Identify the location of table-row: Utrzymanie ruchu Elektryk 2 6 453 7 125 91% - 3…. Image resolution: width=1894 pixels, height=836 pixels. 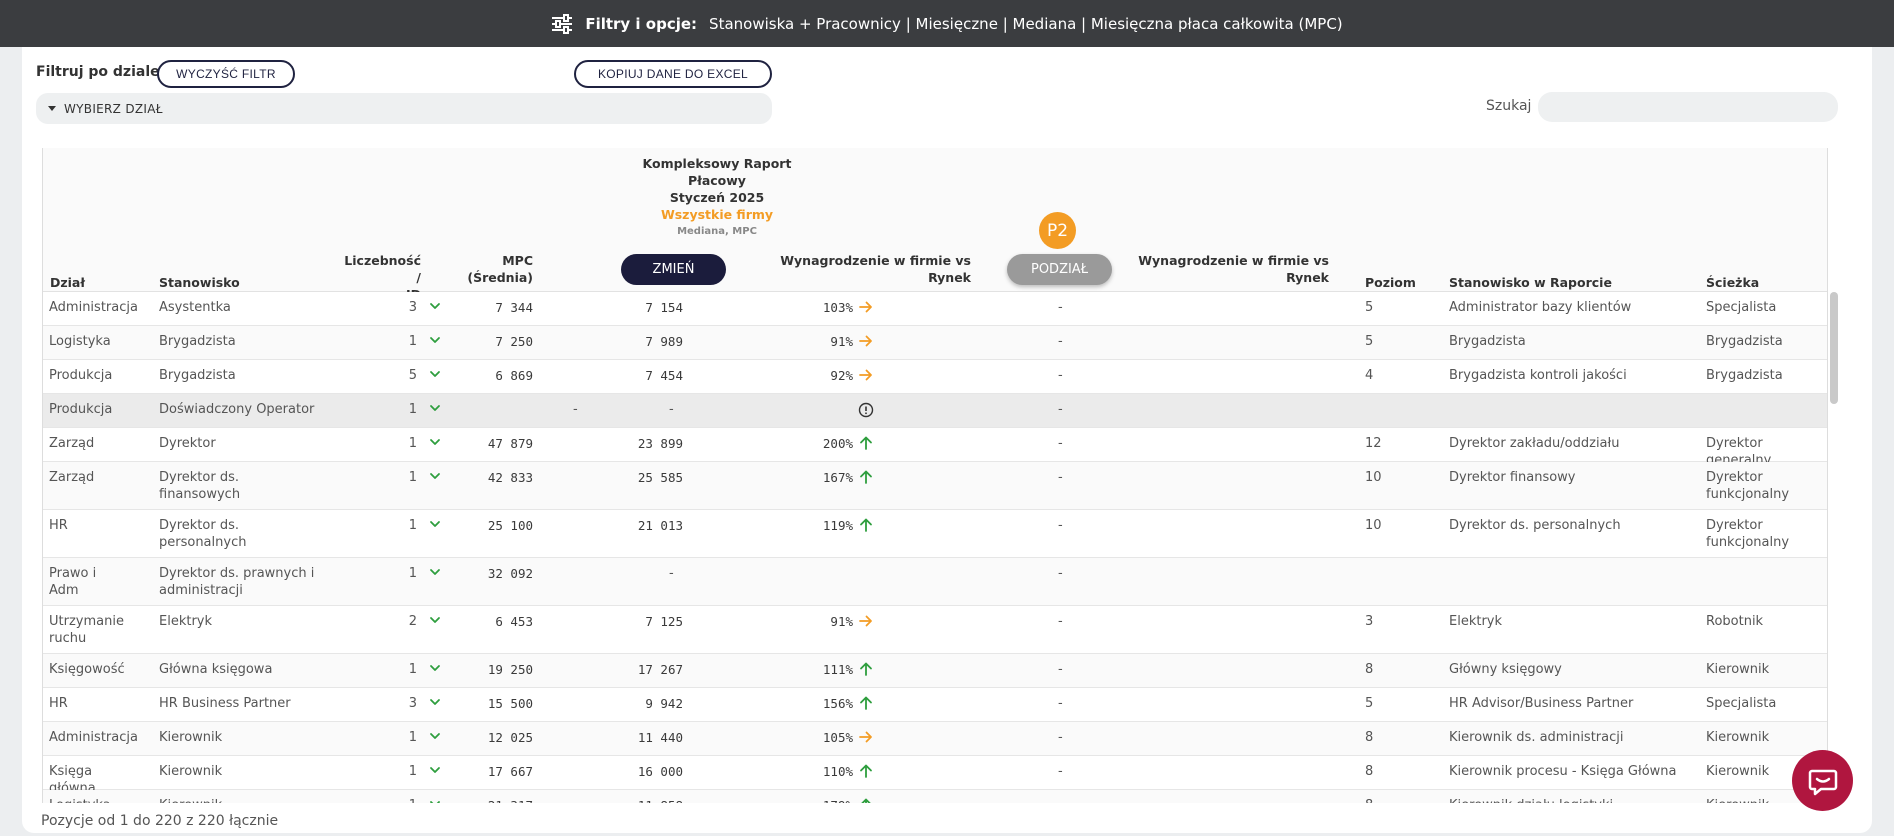
(935, 630).